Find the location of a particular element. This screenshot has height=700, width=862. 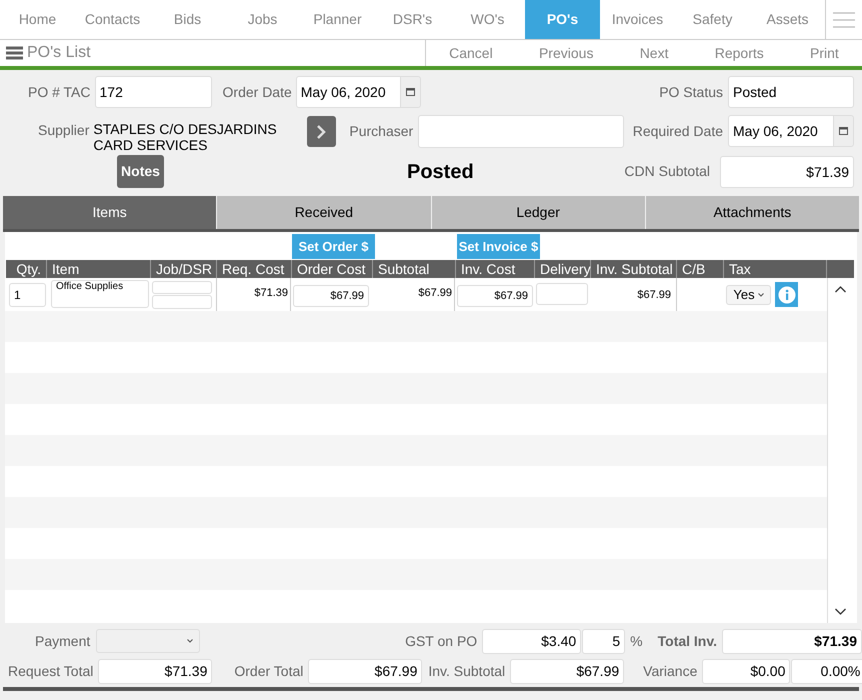

supplier-name: STAPLES C/O DESJARDINS CARD SERVICES is located at coordinates (185, 137).